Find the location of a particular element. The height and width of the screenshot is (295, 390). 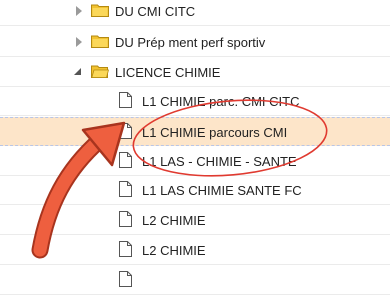

tree-node-label: DU CMI CITC is located at coordinates (155, 11).